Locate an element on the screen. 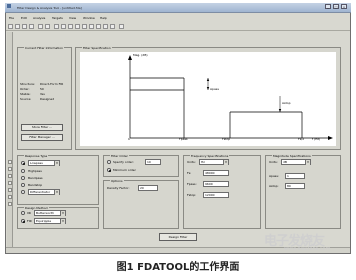 The width and height of the screenshot is (356, 280). bandstop-radio is located at coordinates (23, 185).